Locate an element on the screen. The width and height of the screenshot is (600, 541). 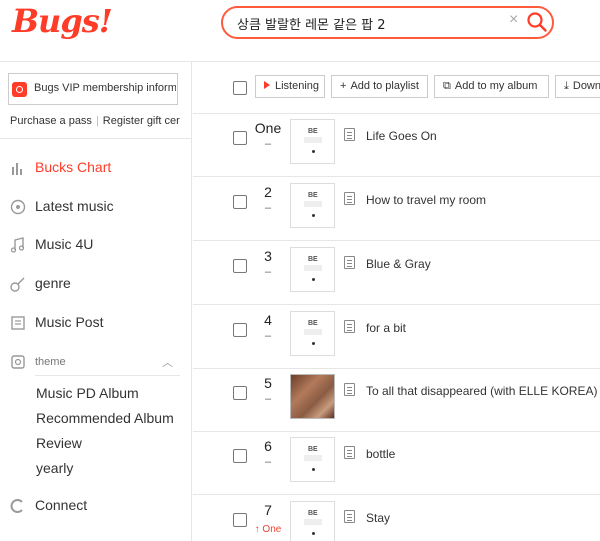
sidebar-item-label: Music Post is located at coordinates (69, 322).